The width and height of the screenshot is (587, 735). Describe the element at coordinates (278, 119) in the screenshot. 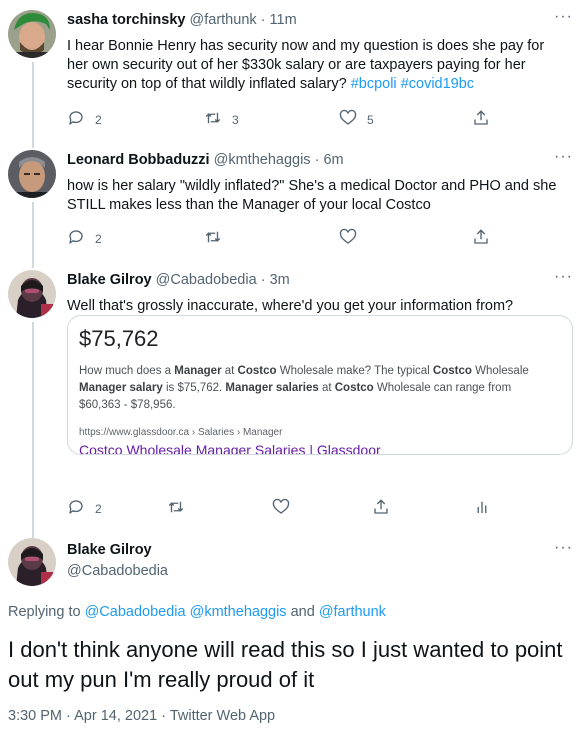

I see `action-bar: 2 3 5` at that location.